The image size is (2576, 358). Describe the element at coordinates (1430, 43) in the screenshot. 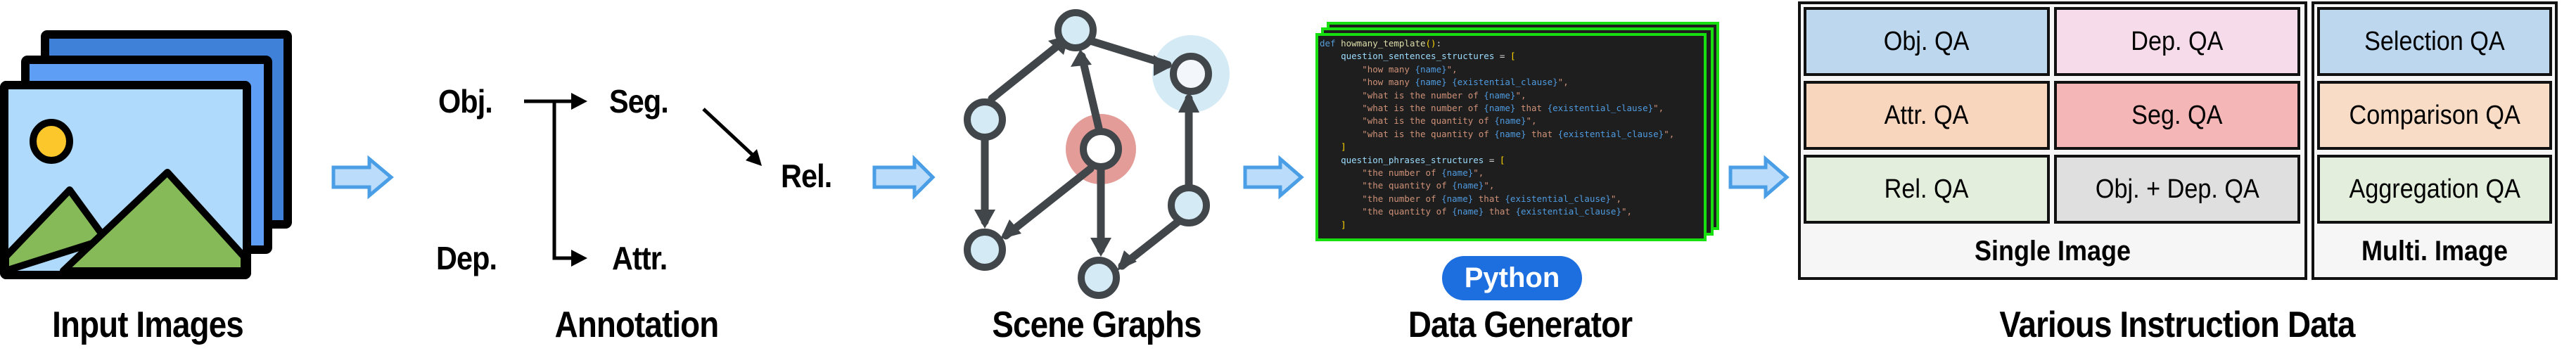

I see `code-token: ()` at that location.